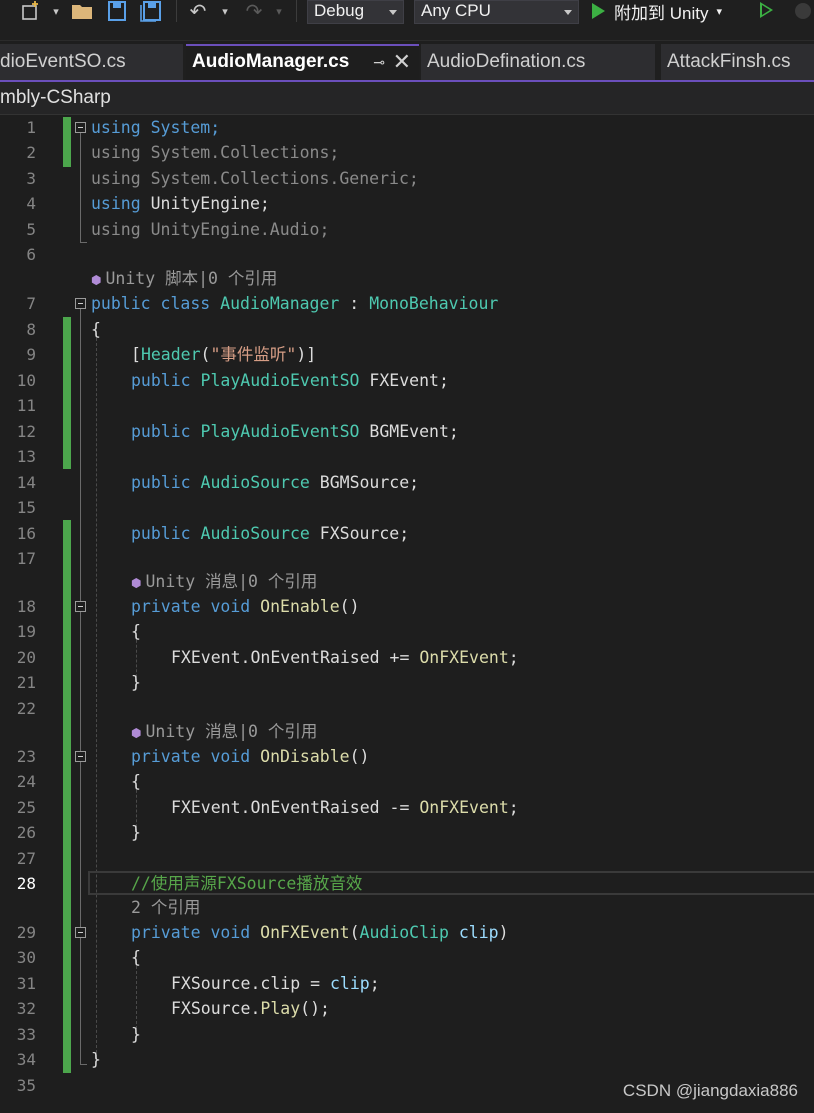 The height and width of the screenshot is (1113, 814). What do you see at coordinates (26, 781) in the screenshot?
I see `line-number: 24` at bounding box center [26, 781].